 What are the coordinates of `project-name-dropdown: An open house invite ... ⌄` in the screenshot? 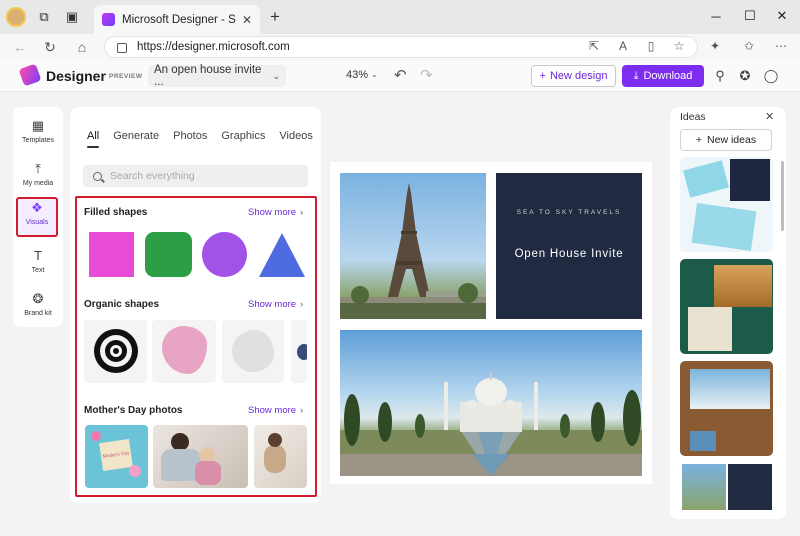 It's located at (217, 76).